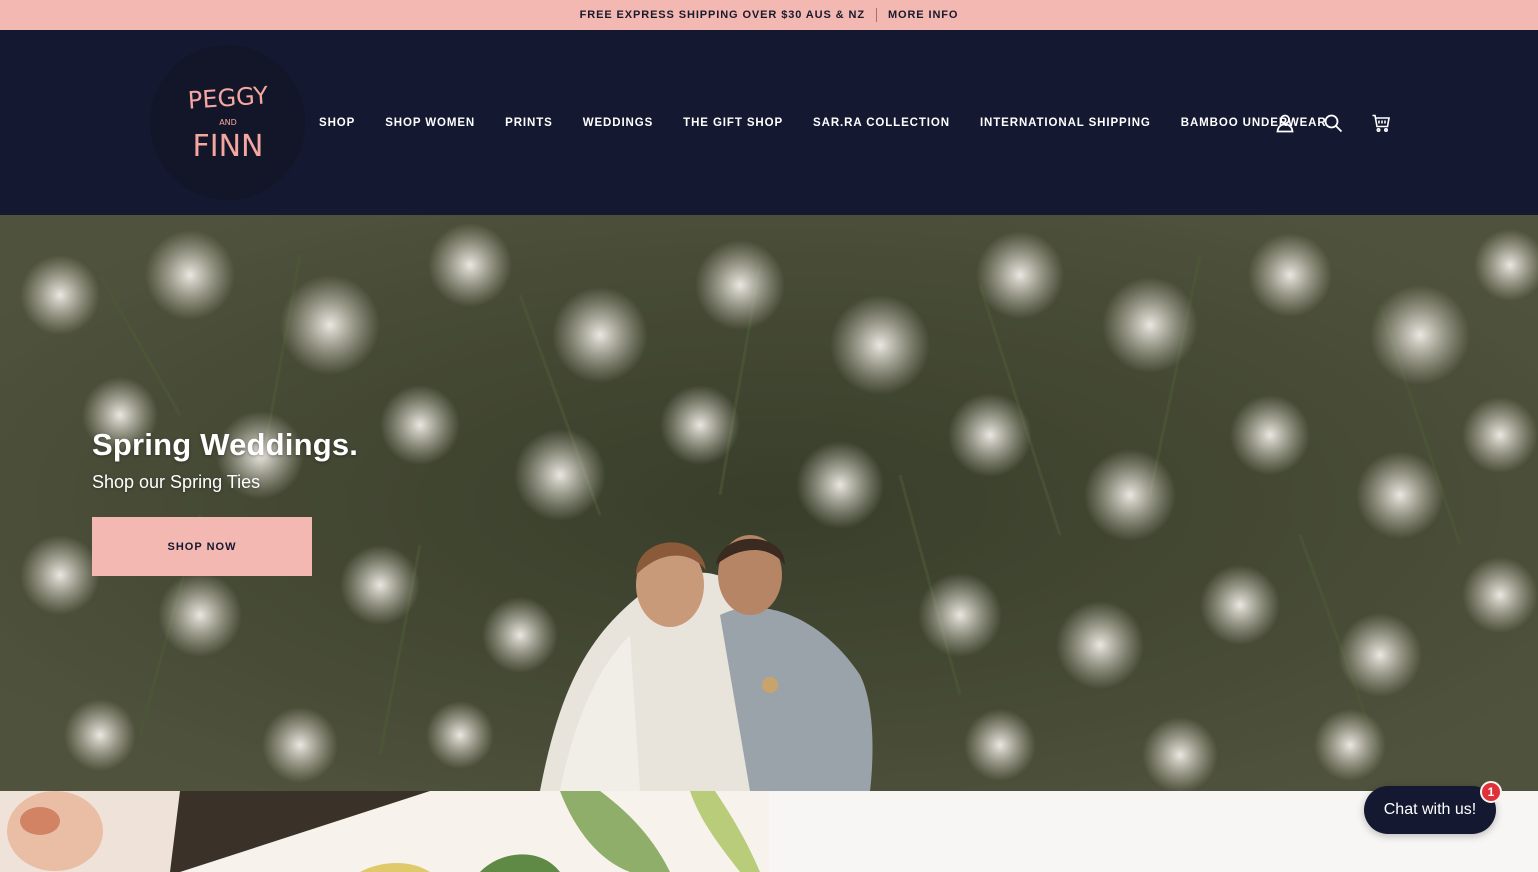  I want to click on more-info-link: MORE INFO, so click(923, 15).